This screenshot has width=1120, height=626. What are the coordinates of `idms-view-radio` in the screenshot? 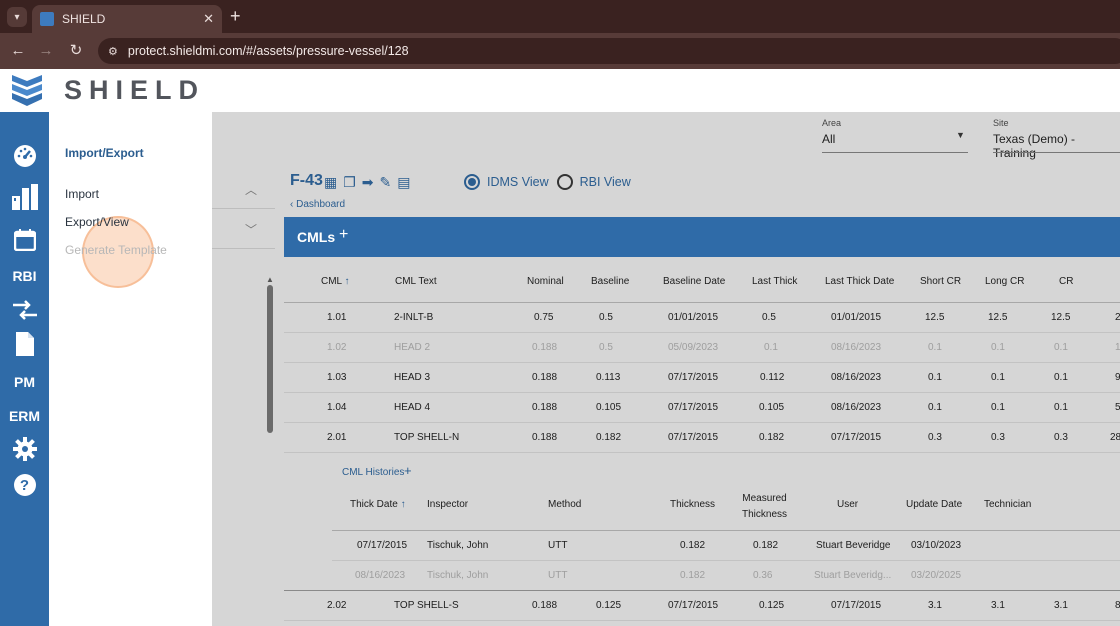 It's located at (472, 182).